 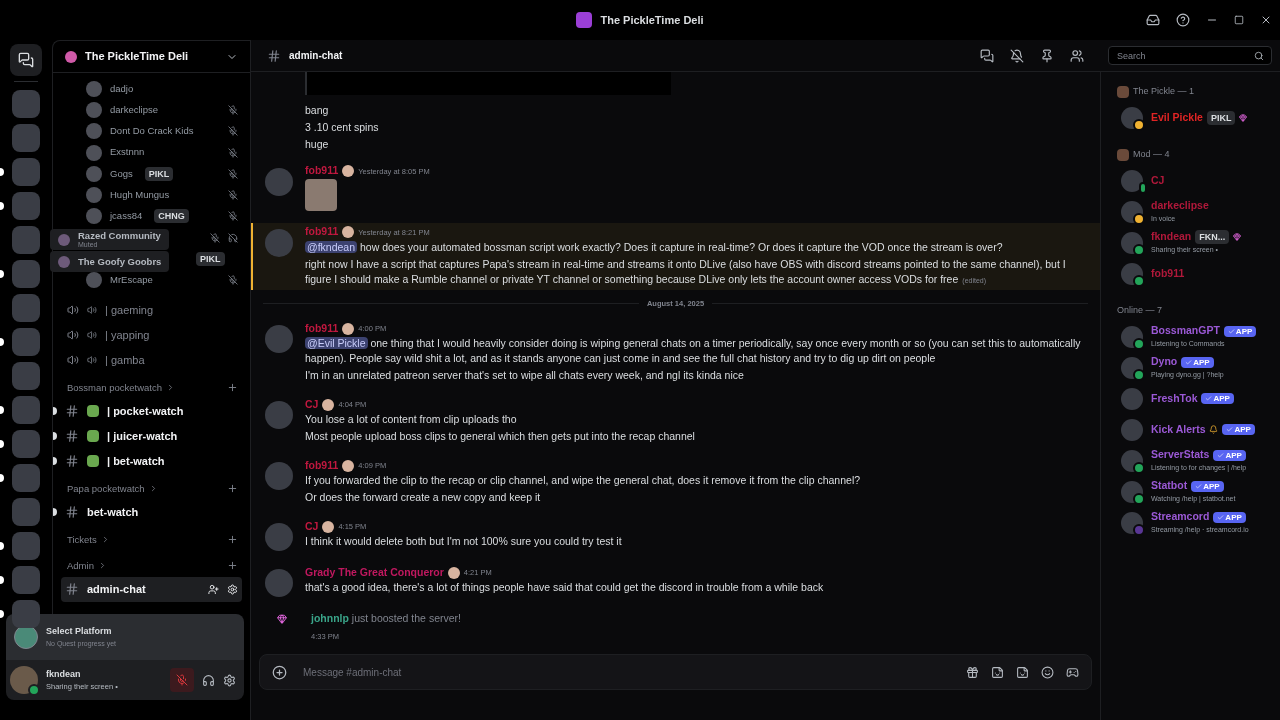 What do you see at coordinates (1174, 398) in the screenshot?
I see `member-name: FreshTok` at bounding box center [1174, 398].